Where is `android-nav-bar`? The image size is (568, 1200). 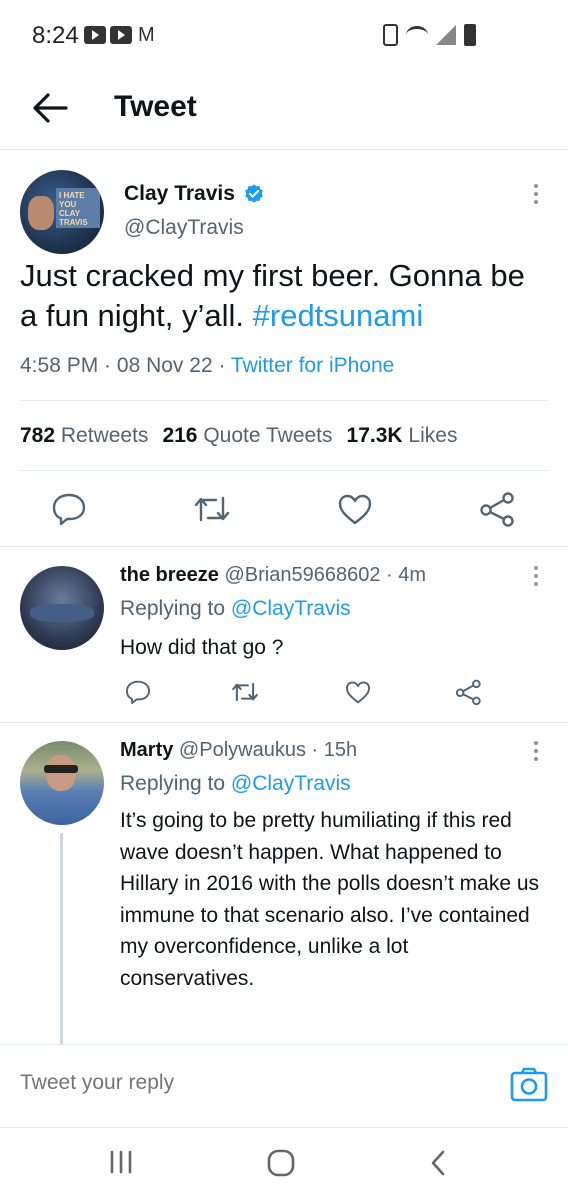
android-nav-bar is located at coordinates (284, 1164).